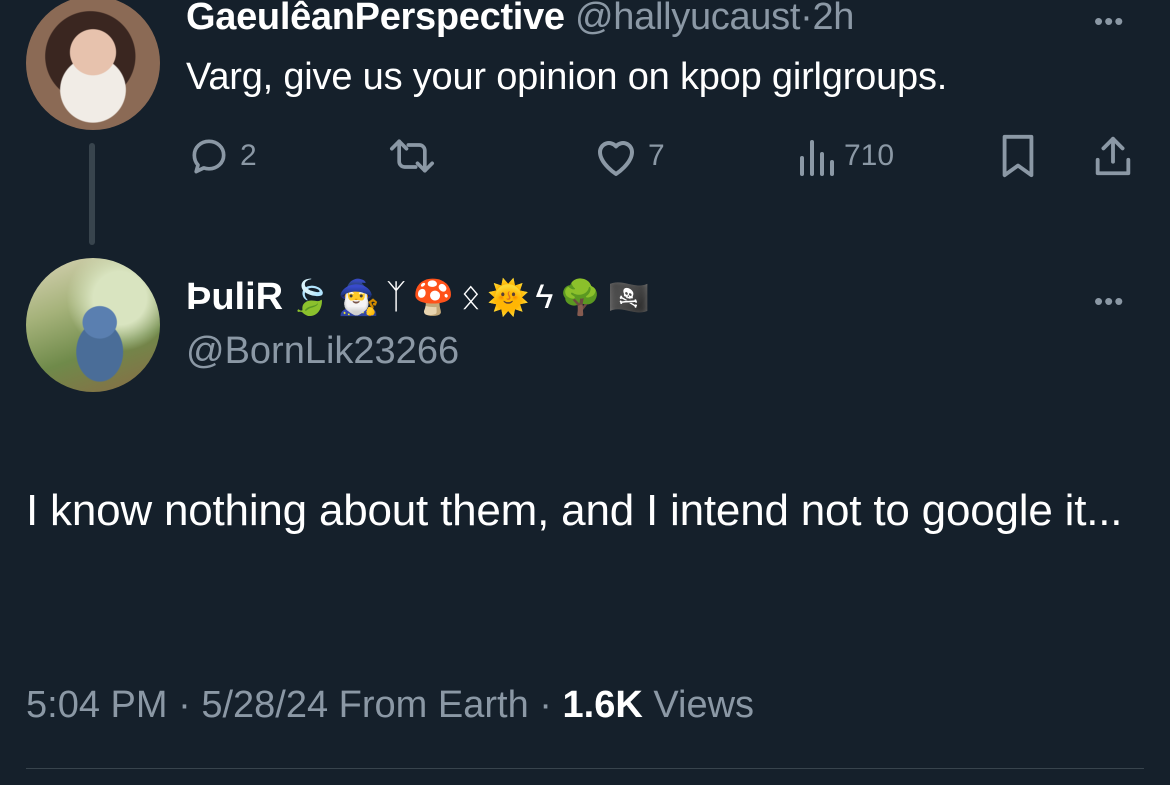  Describe the element at coordinates (264, 705) in the screenshot. I see `tweet-date: 5/28/24` at that location.